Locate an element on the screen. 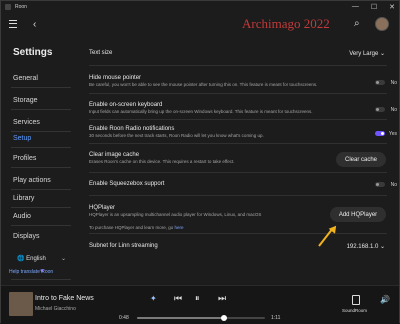 The image size is (400, 324). sidebar-item-displays: Displays is located at coordinates (26, 236).